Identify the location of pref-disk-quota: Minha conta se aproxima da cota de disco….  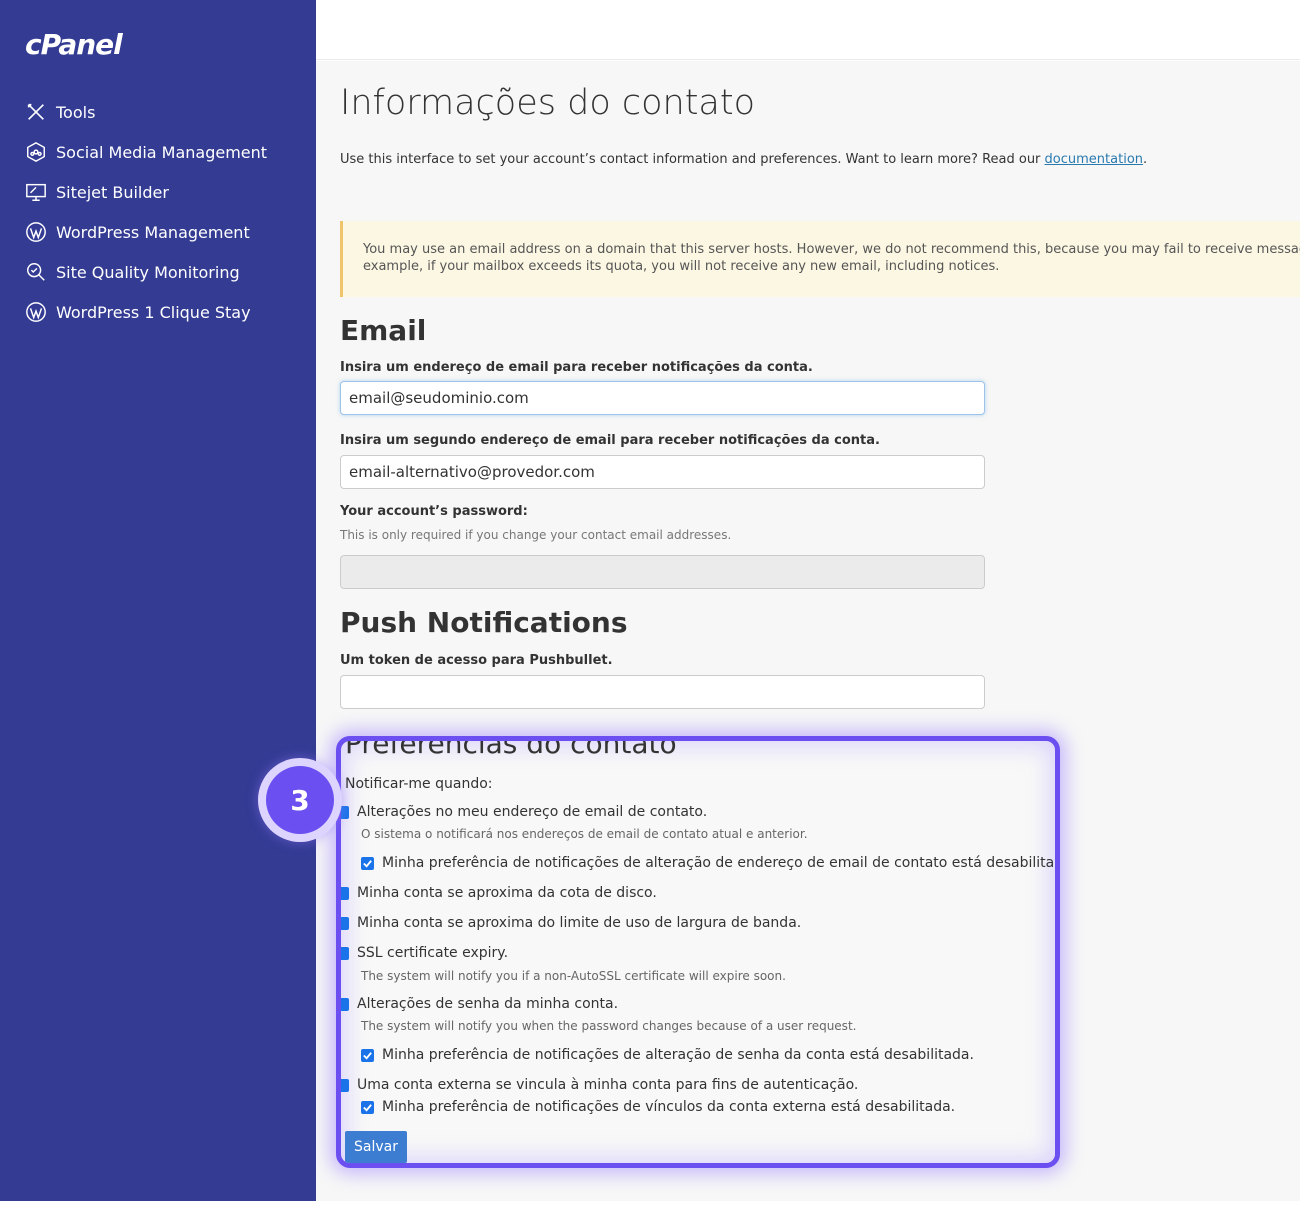
(499, 893).